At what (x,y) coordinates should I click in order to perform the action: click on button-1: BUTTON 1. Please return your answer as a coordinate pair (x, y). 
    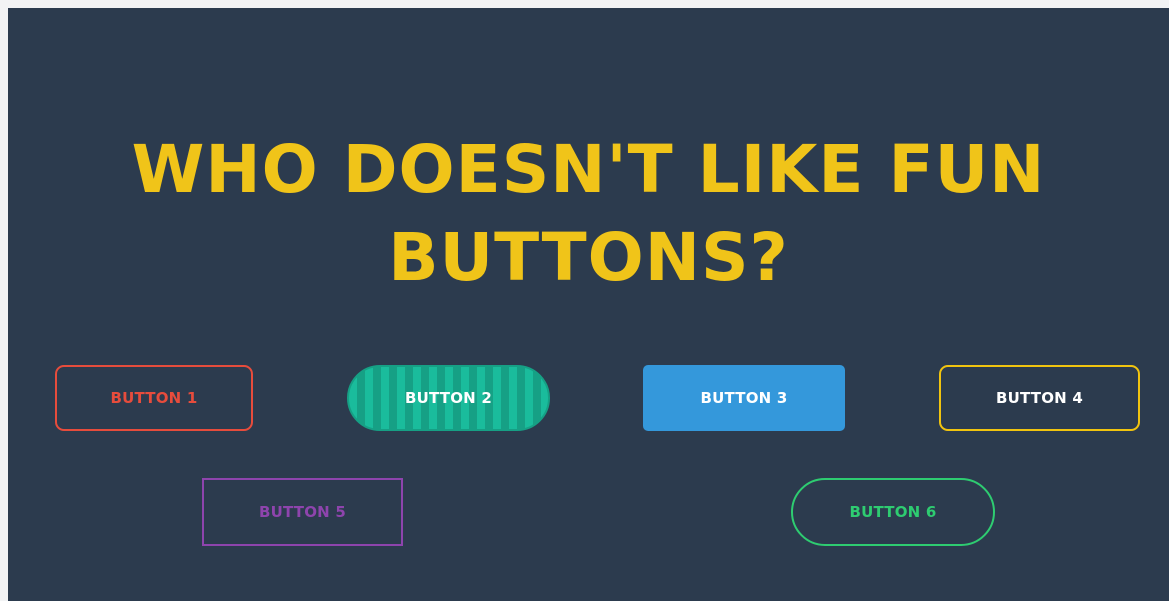
    Looking at the image, I should click on (154, 398).